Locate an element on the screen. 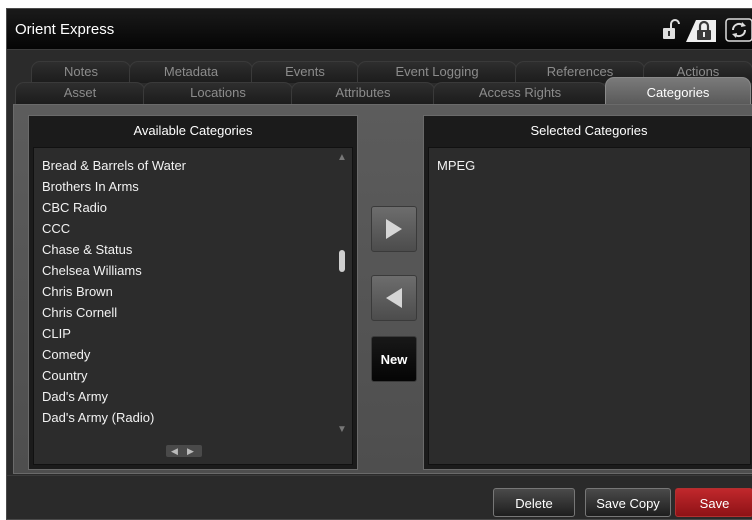  vertical-scrollbar: ▲ ▼ is located at coordinates (342, 294).